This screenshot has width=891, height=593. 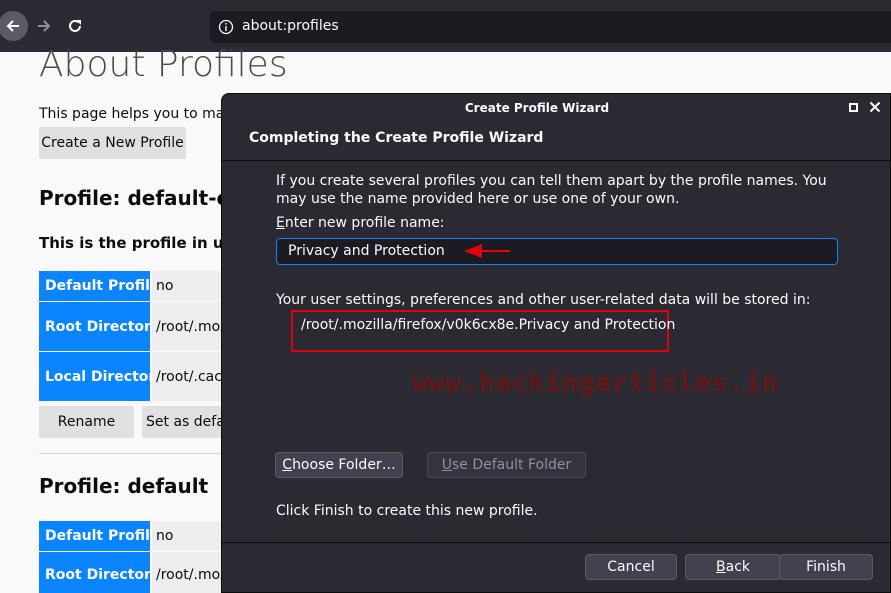 What do you see at coordinates (112, 143) in the screenshot?
I see `create-new-profile-button: Create a New Profile` at bounding box center [112, 143].